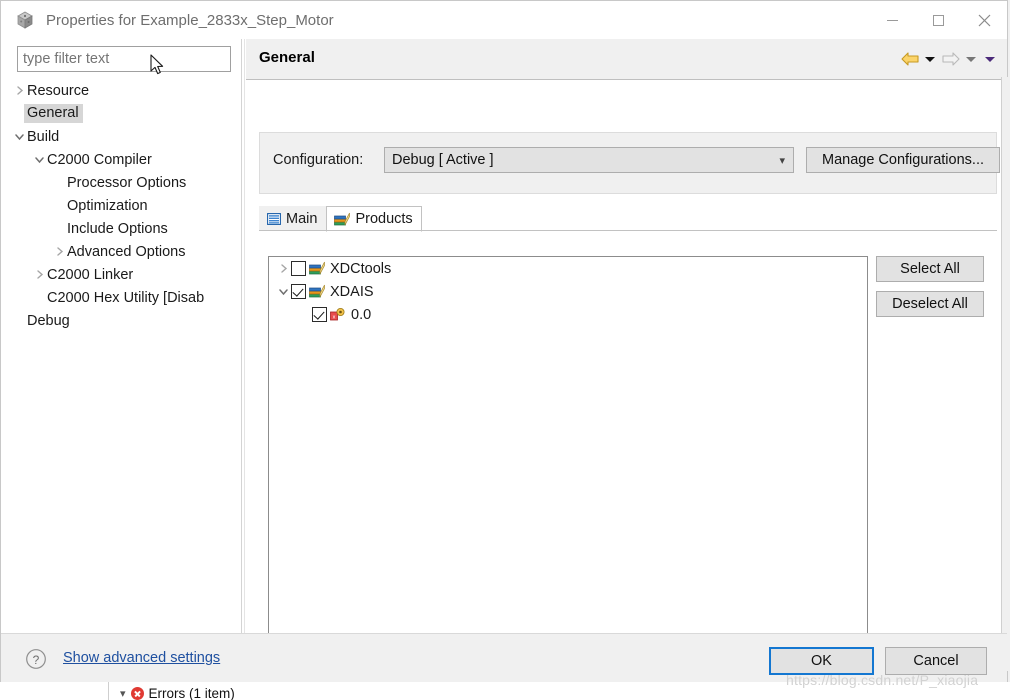 Image resolution: width=1010 pixels, height=700 pixels. I want to click on sidebar-item-general: General, so click(121, 113).